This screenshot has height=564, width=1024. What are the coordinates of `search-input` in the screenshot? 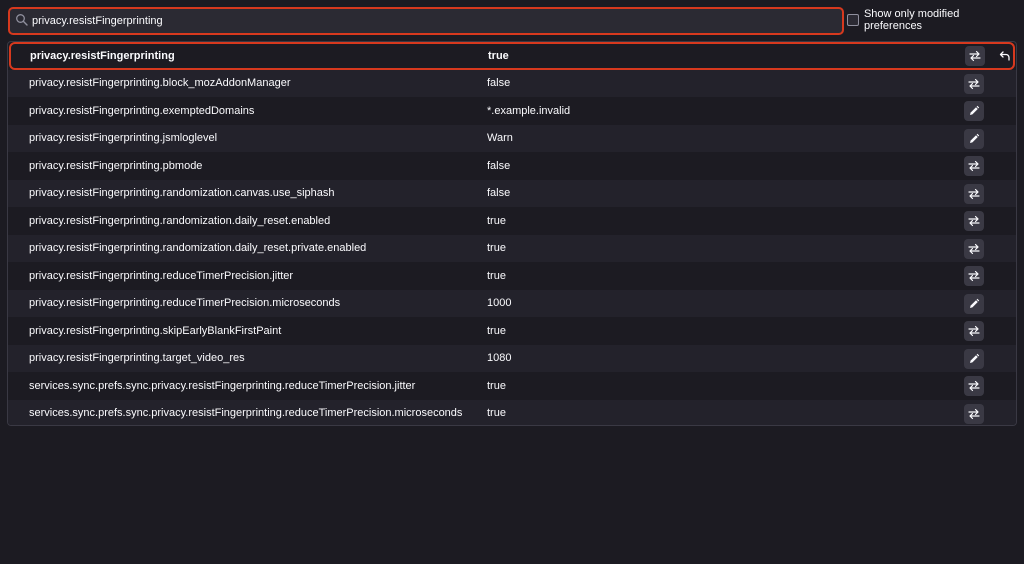 It's located at (432, 21).